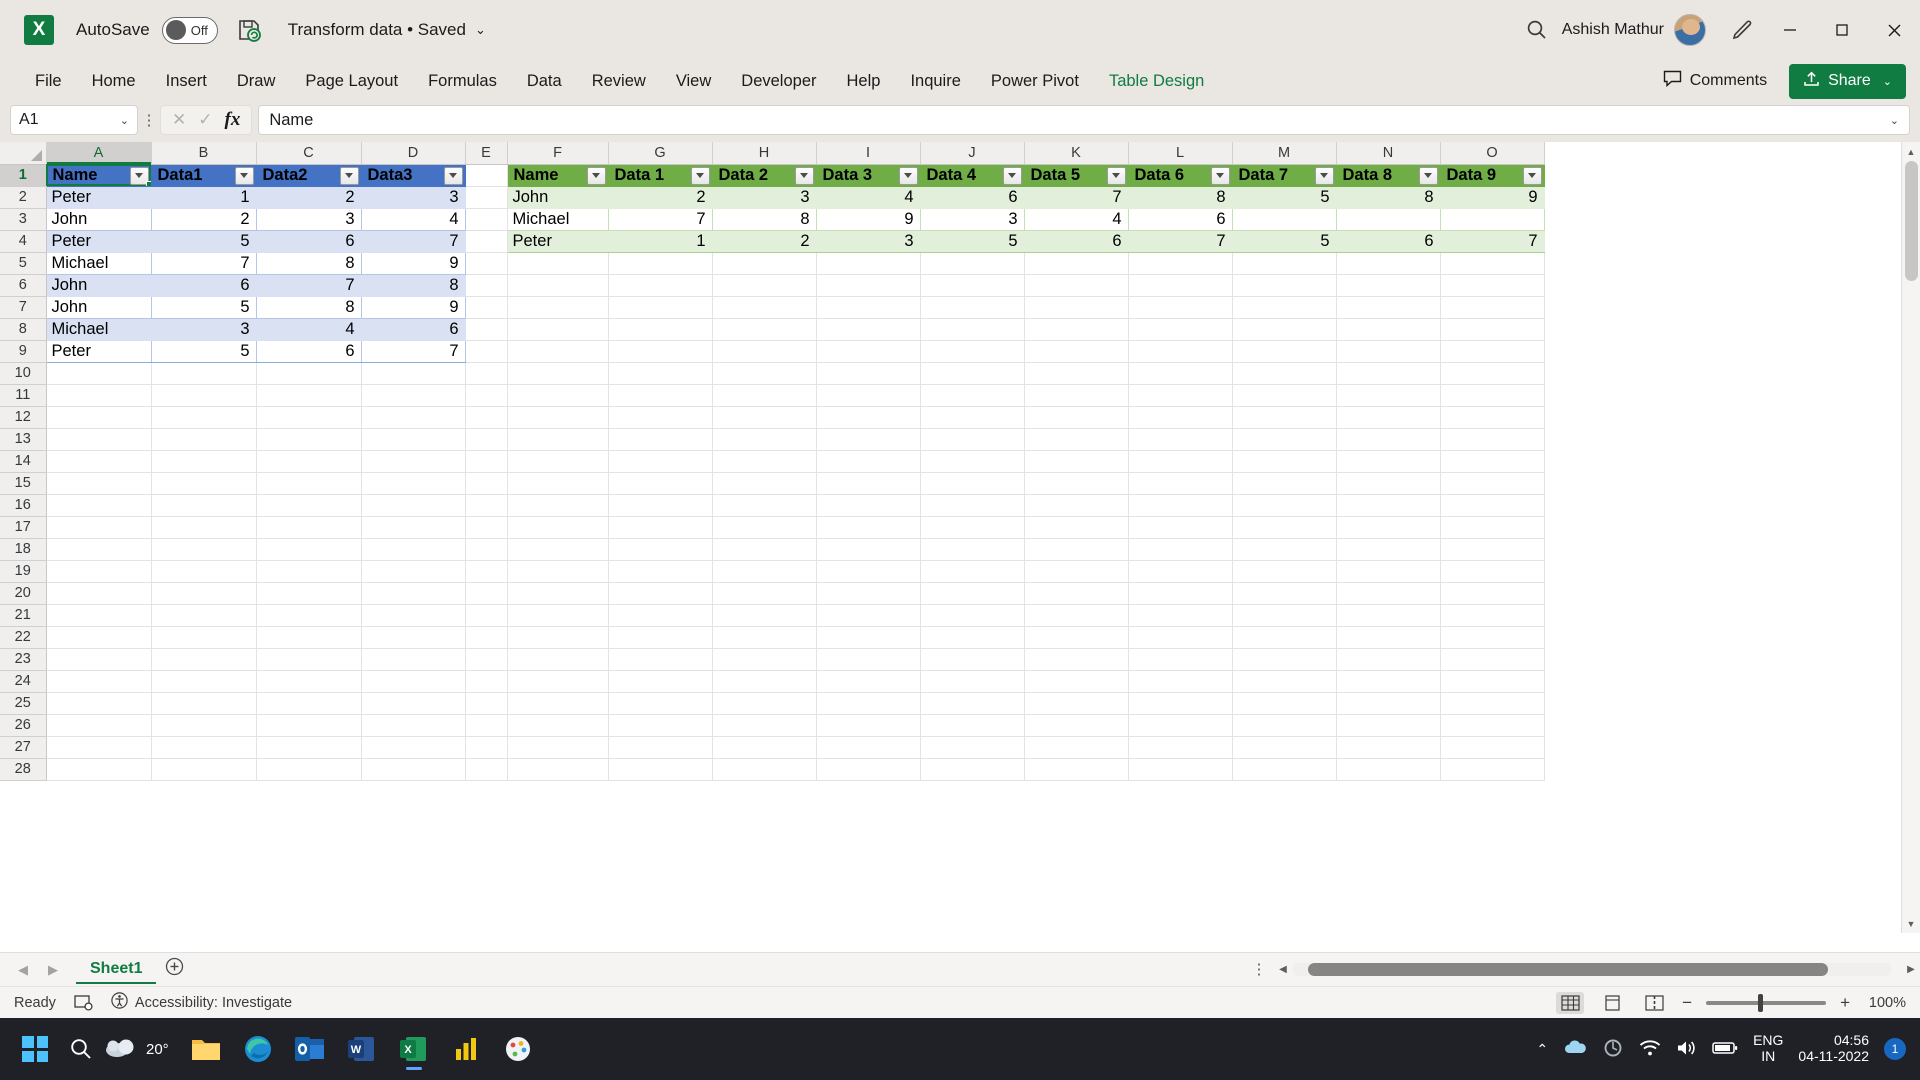 The width and height of the screenshot is (1920, 1080). I want to click on table-green-cell-r1-c0: Michael, so click(558, 219).